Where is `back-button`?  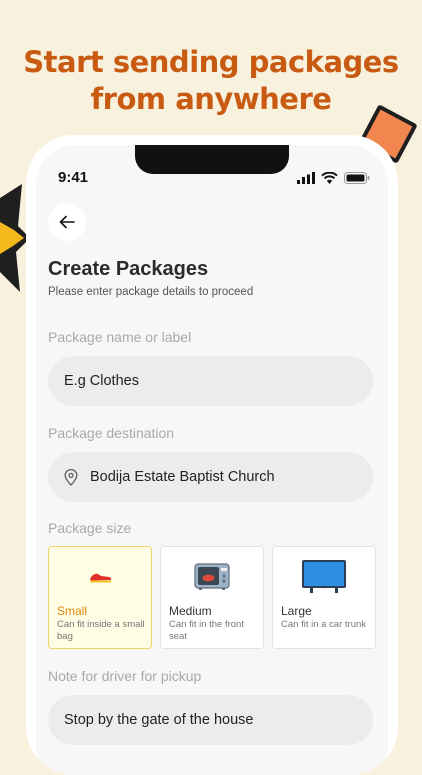
back-button is located at coordinates (67, 222).